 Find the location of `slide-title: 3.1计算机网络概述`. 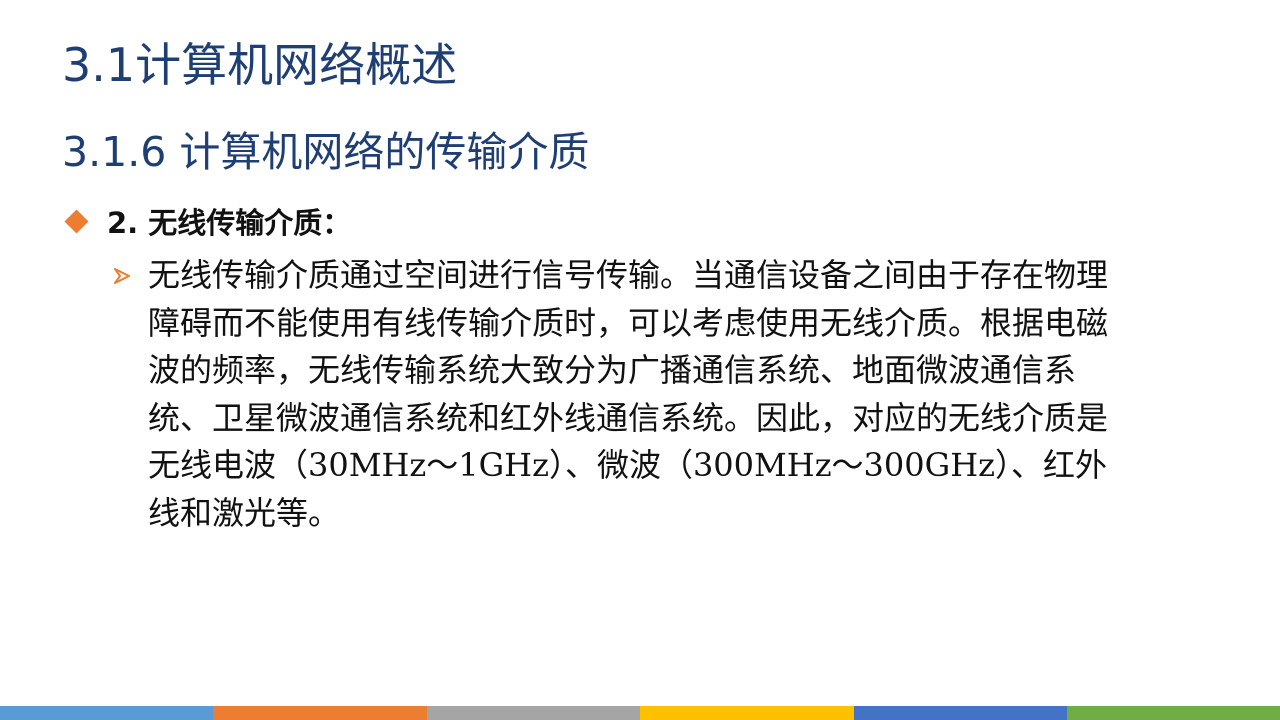

slide-title: 3.1计算机网络概述 is located at coordinates (260, 65).